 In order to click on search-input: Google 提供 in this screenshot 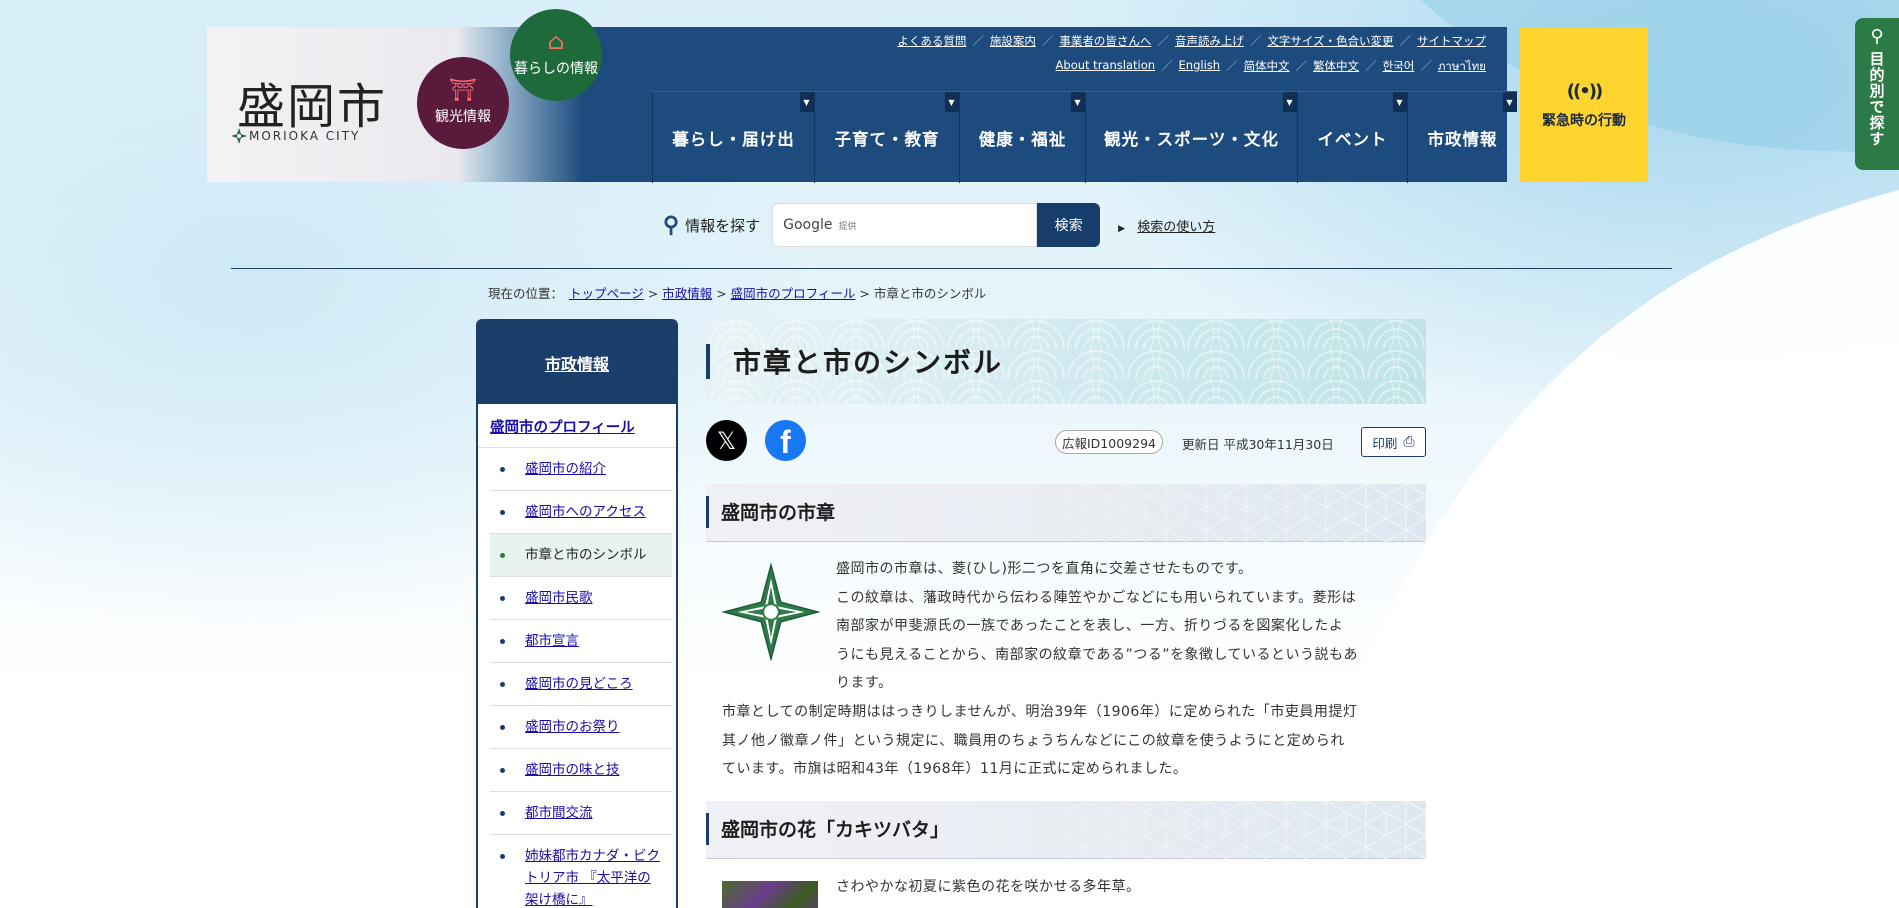, I will do `click(905, 225)`.